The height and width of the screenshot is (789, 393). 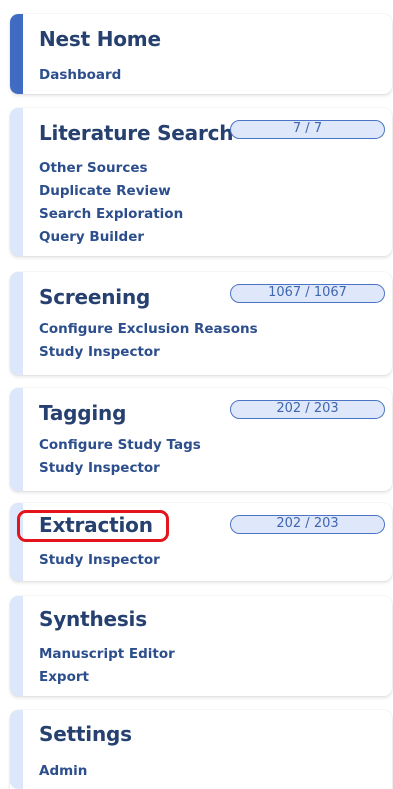 What do you see at coordinates (63, 771) in the screenshot?
I see `link-admin: Admin` at bounding box center [63, 771].